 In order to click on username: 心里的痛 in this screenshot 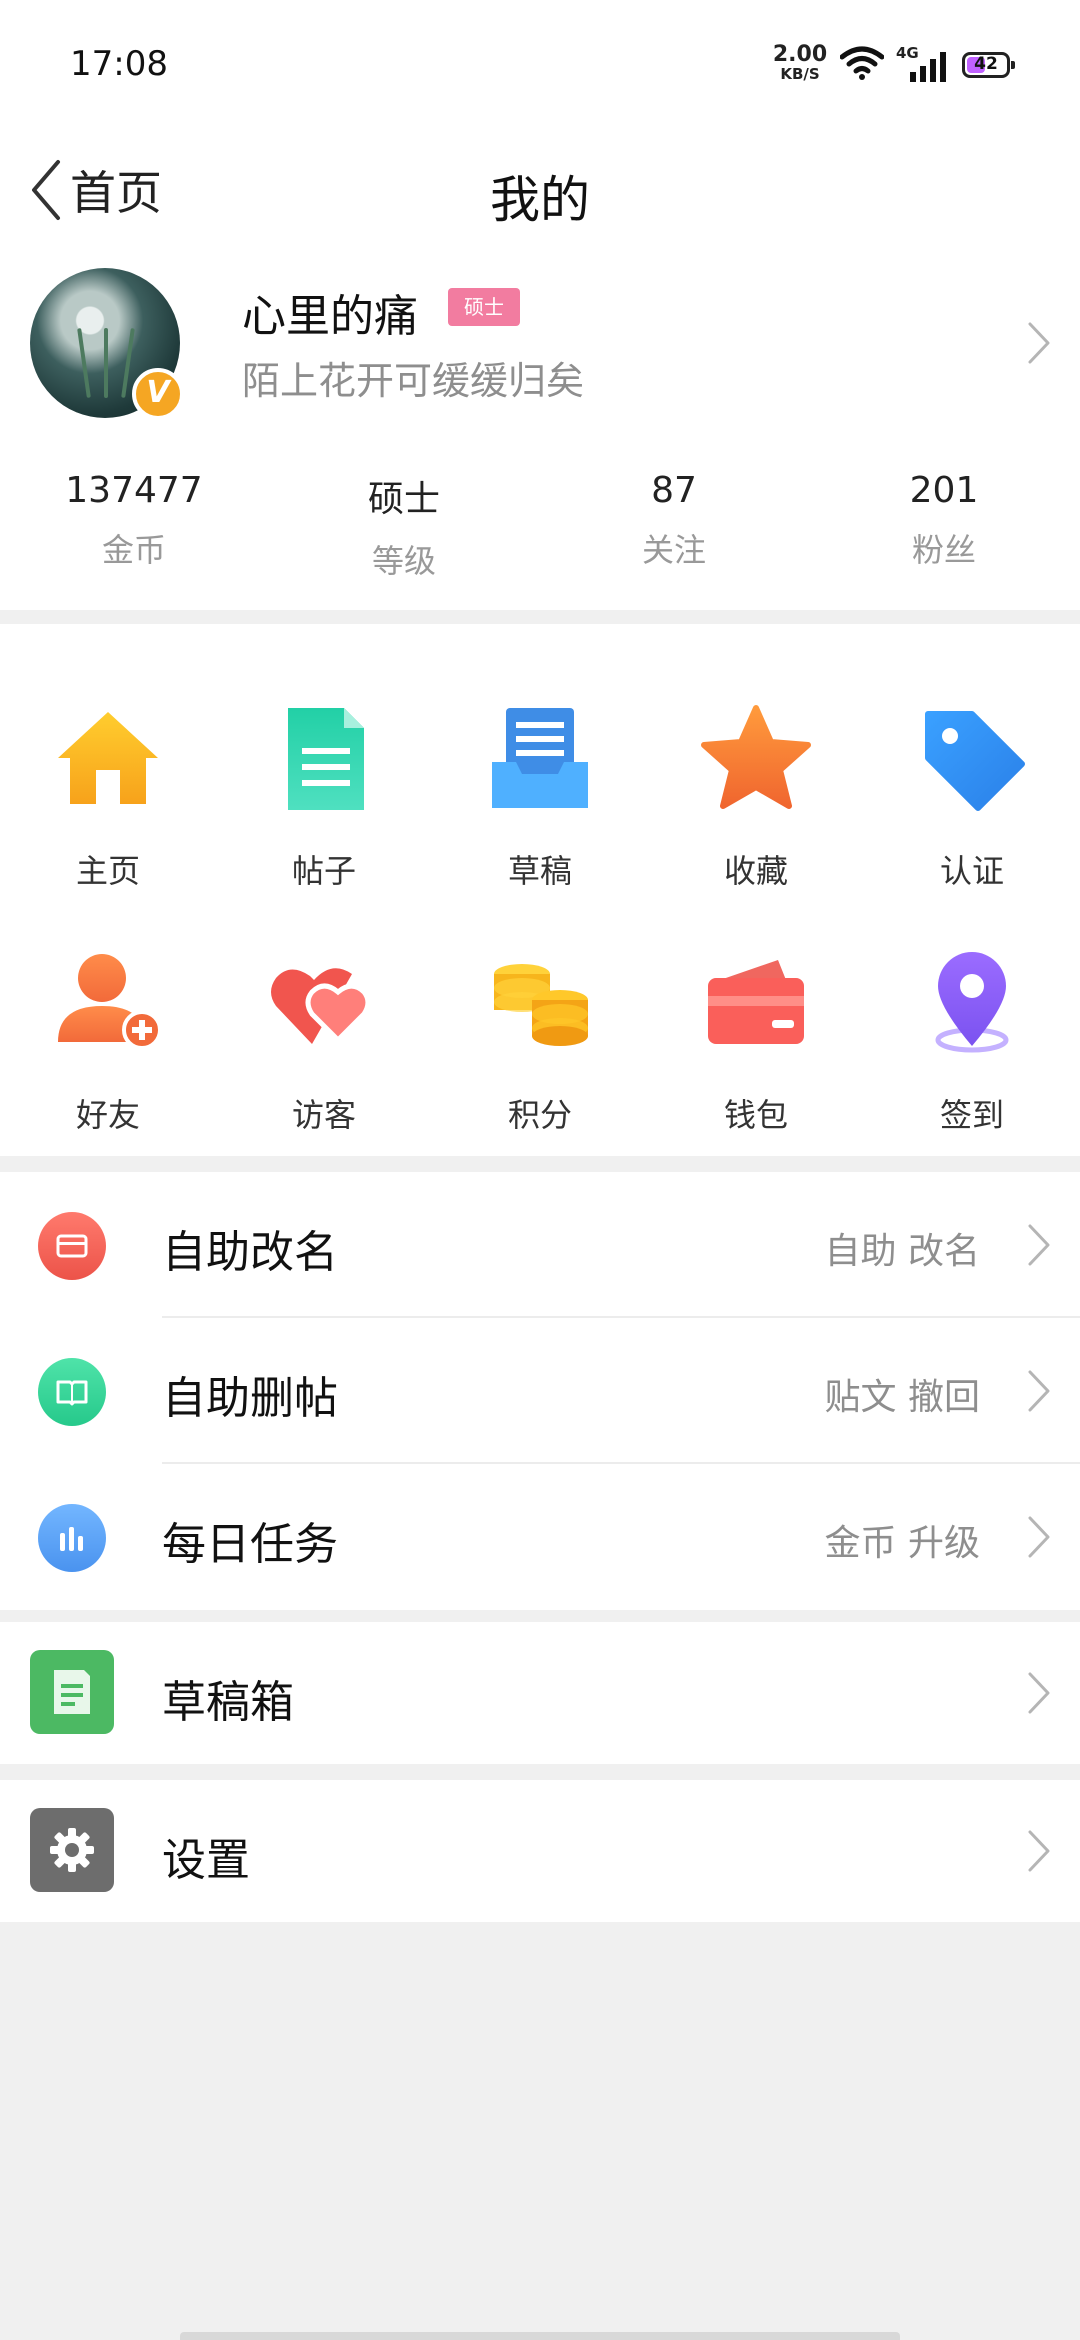, I will do `click(330, 316)`.